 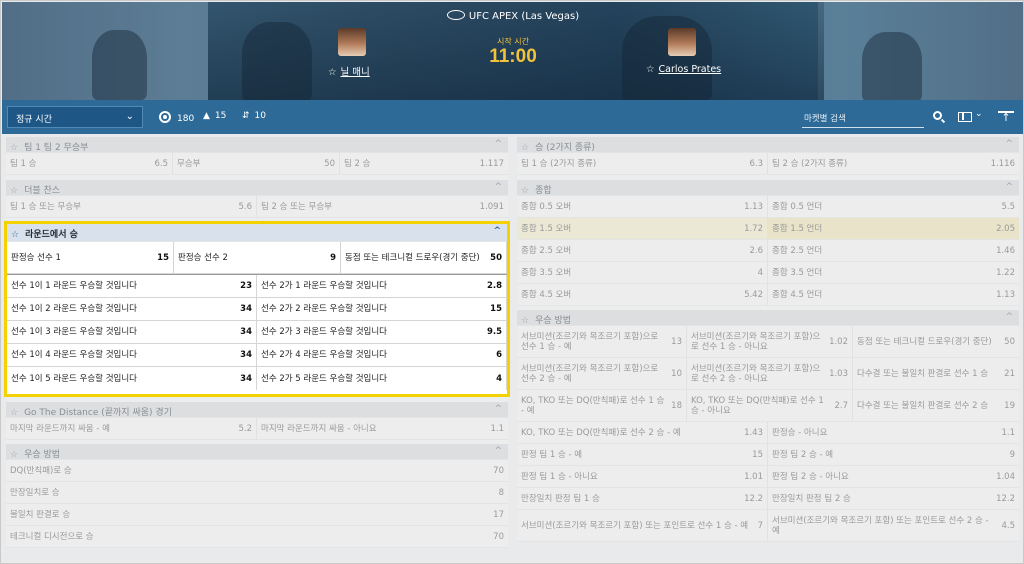 I want to click on odds-cell: KO, TKO 또는 DQ(반칙패)로 선수 1 승 - 예 18, so click(x=602, y=405).